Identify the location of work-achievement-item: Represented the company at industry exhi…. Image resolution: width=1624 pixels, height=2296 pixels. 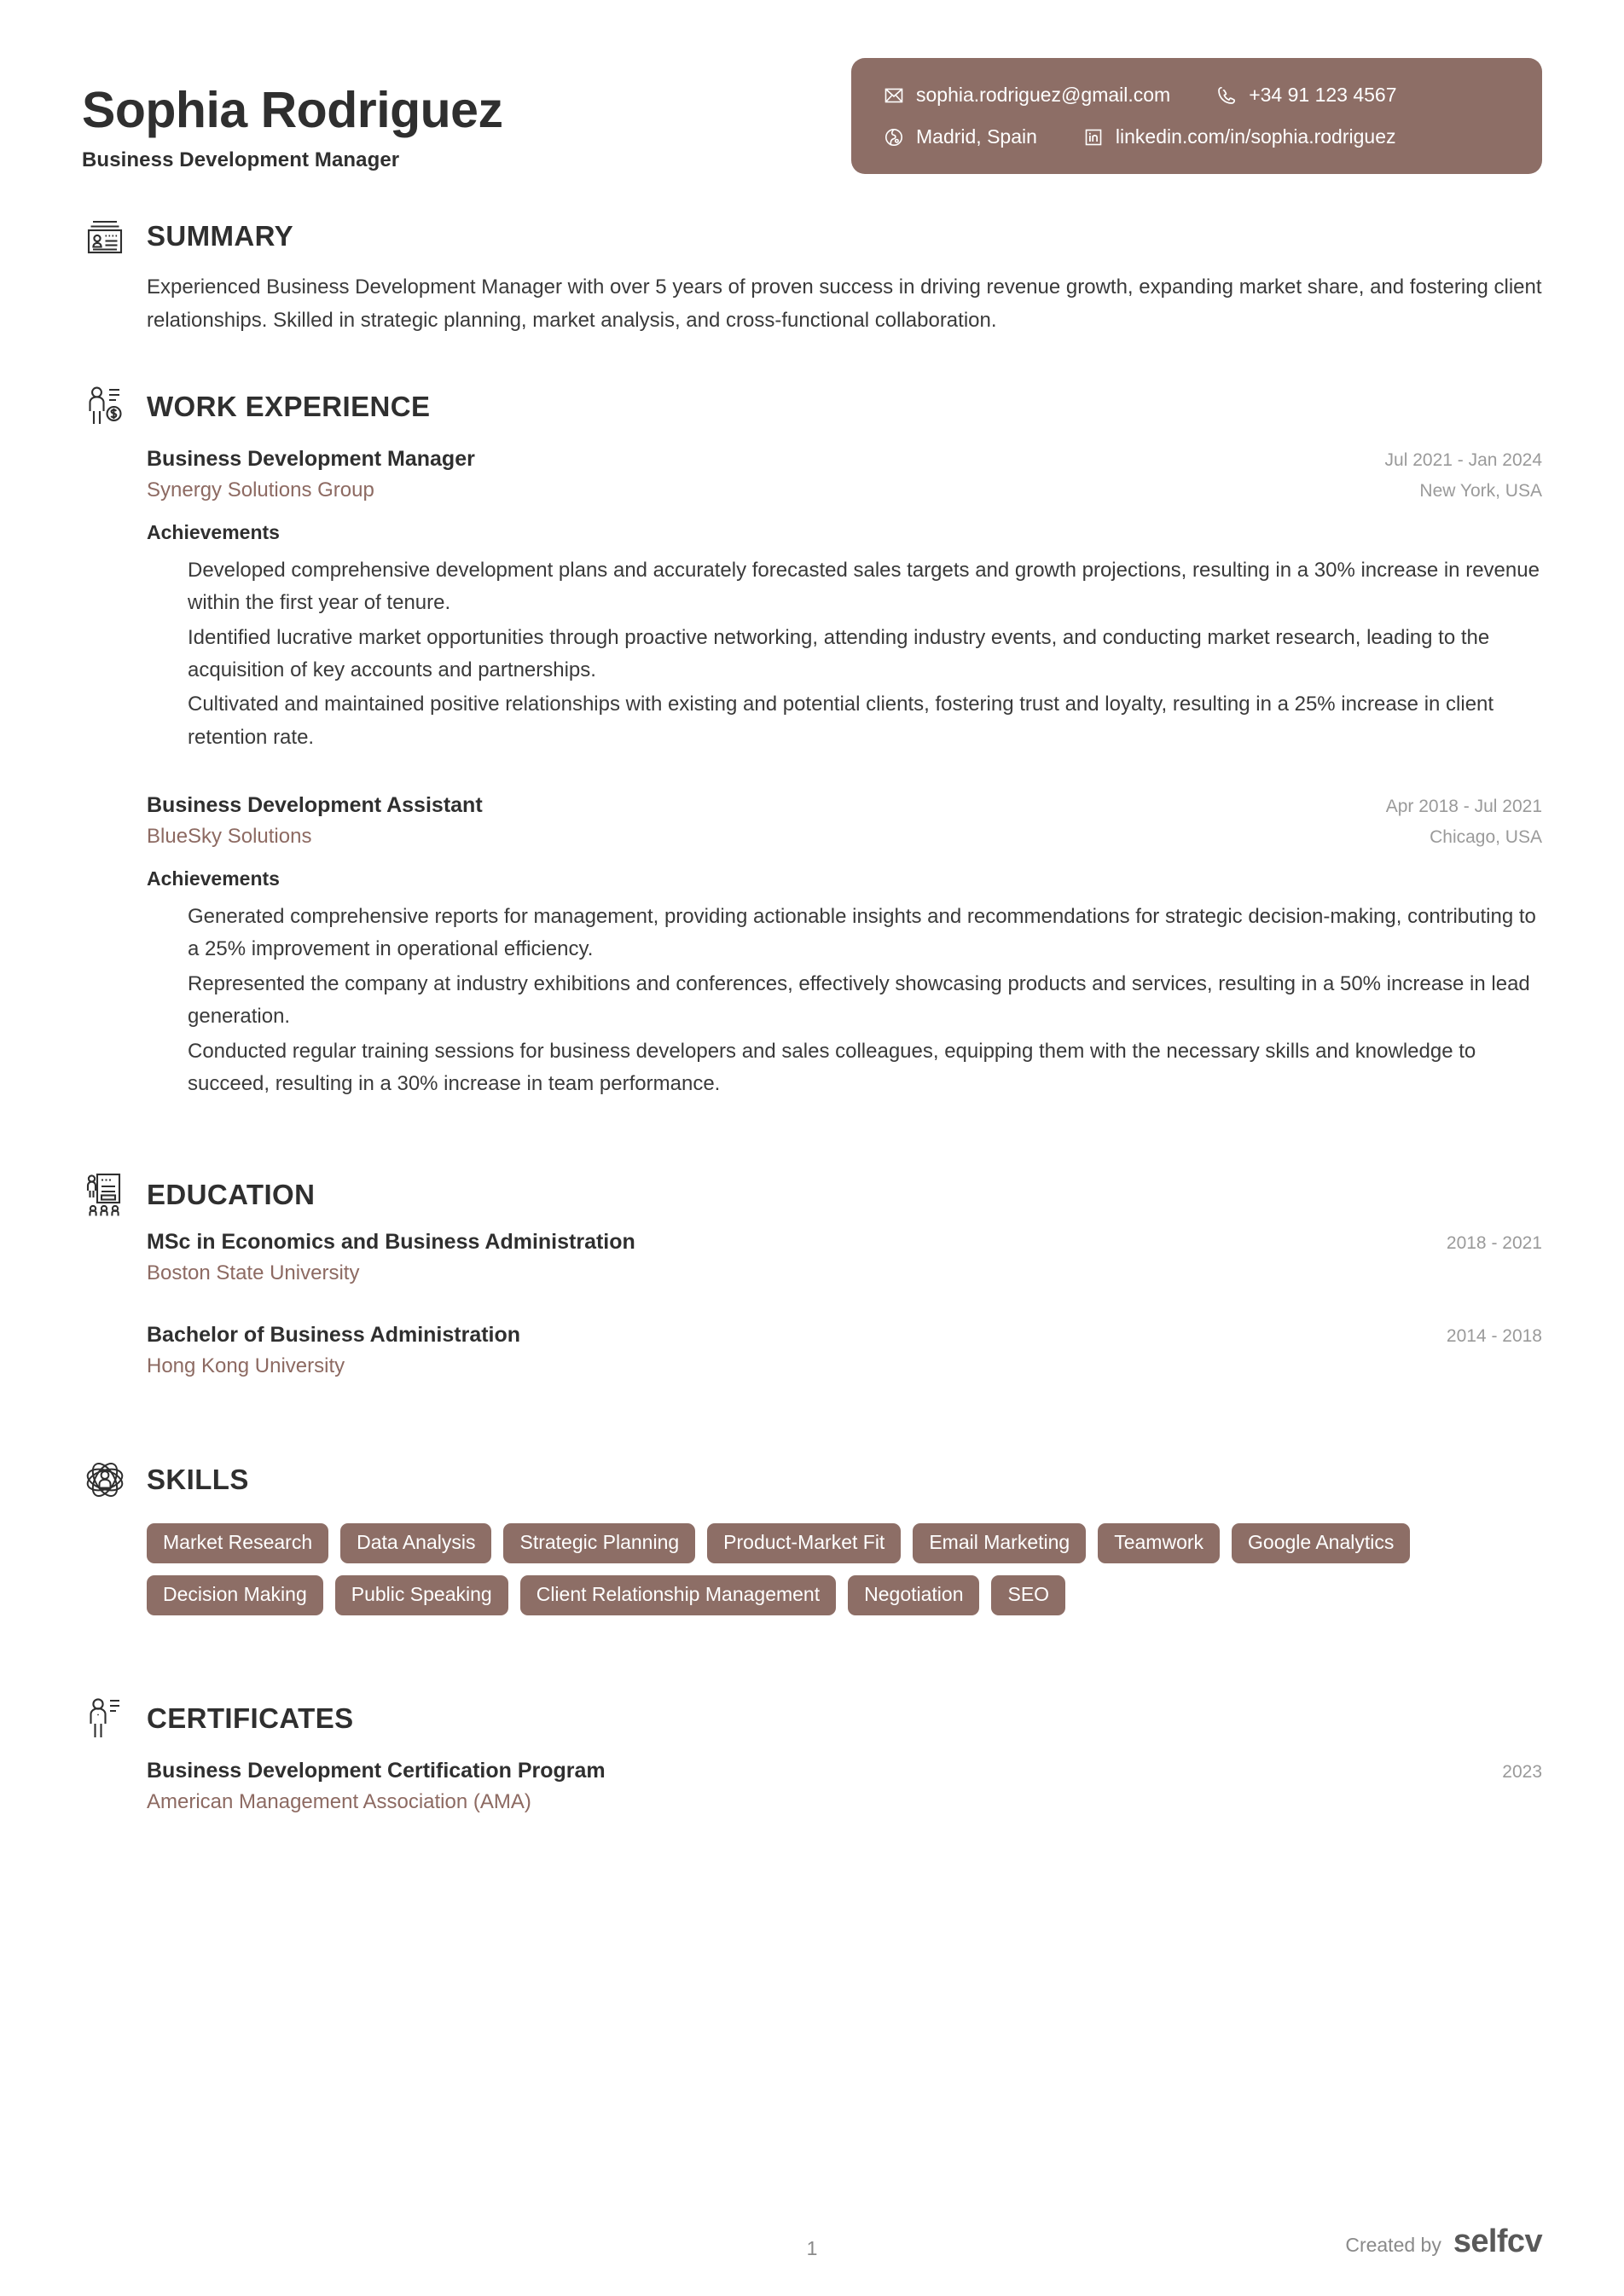
(859, 1000).